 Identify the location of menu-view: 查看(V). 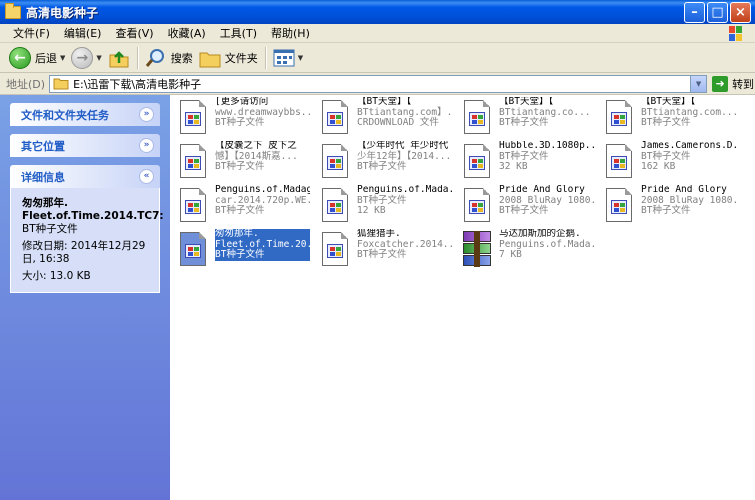
(134, 33).